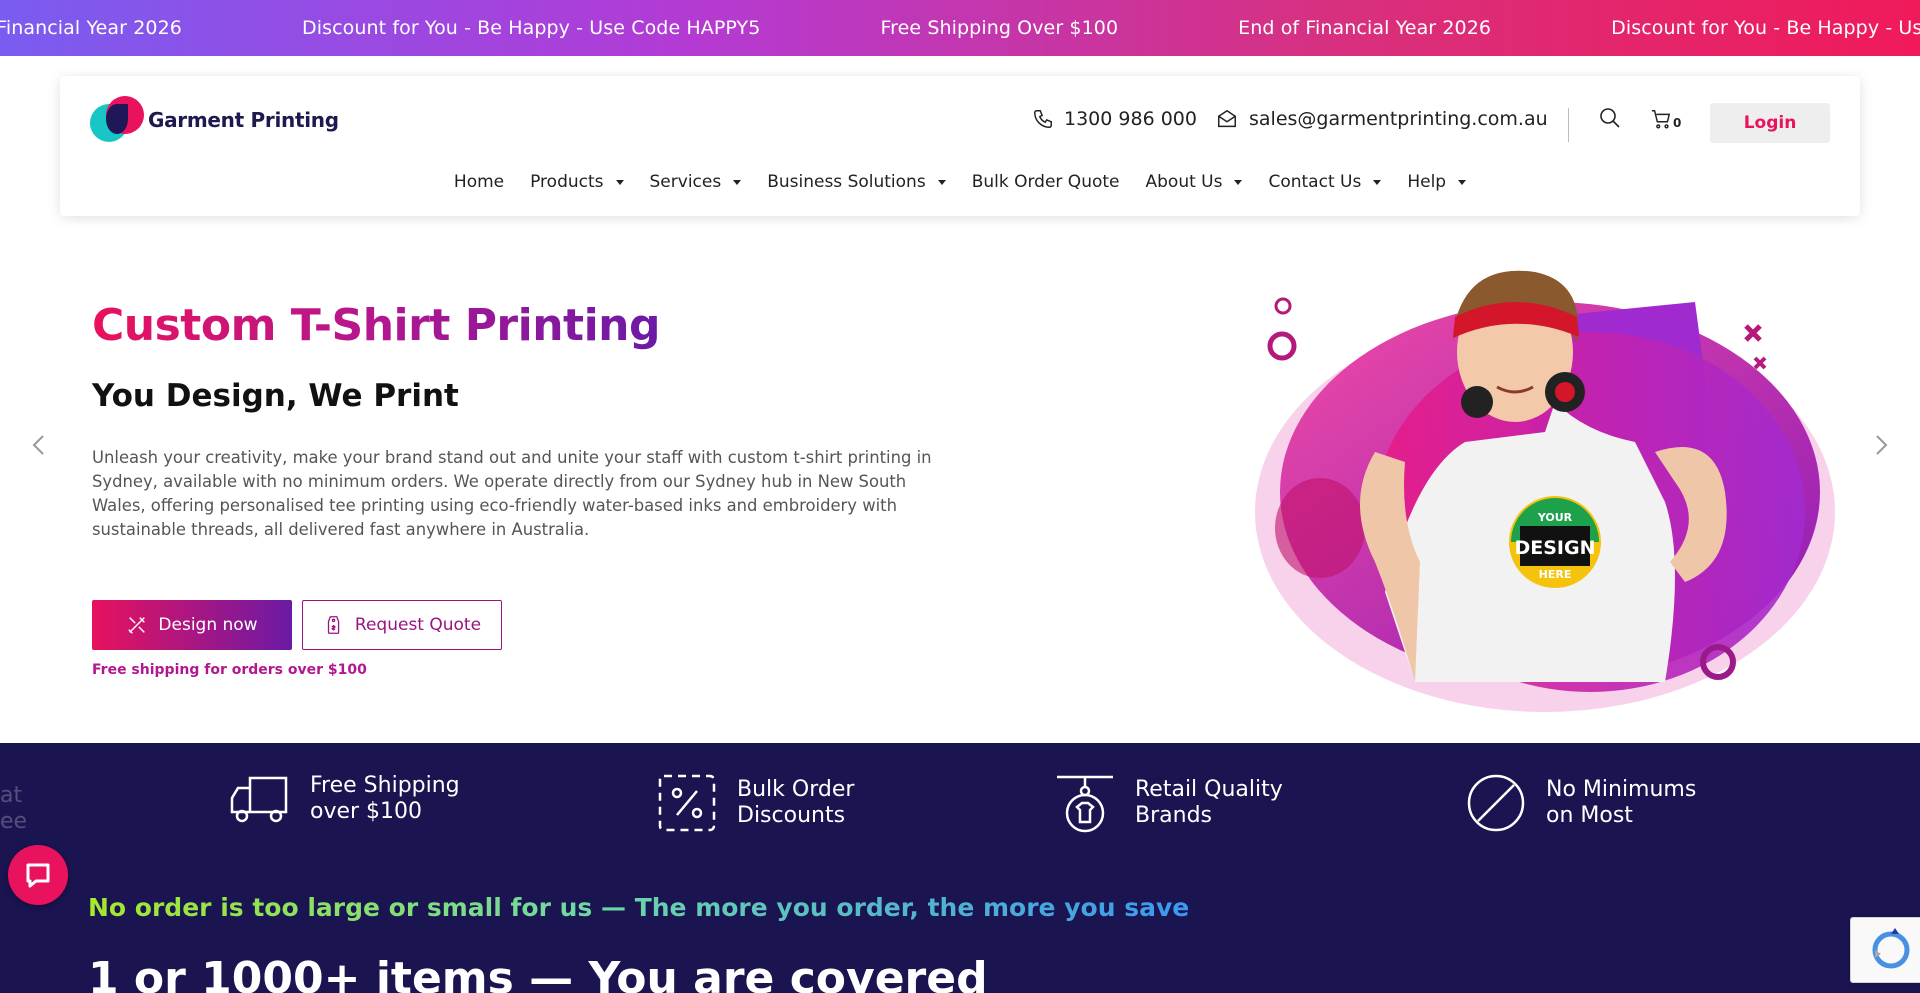 This screenshot has width=1920, height=993. I want to click on nav-item-bulk-order-quote: Bulk Order Quote, so click(1046, 182).